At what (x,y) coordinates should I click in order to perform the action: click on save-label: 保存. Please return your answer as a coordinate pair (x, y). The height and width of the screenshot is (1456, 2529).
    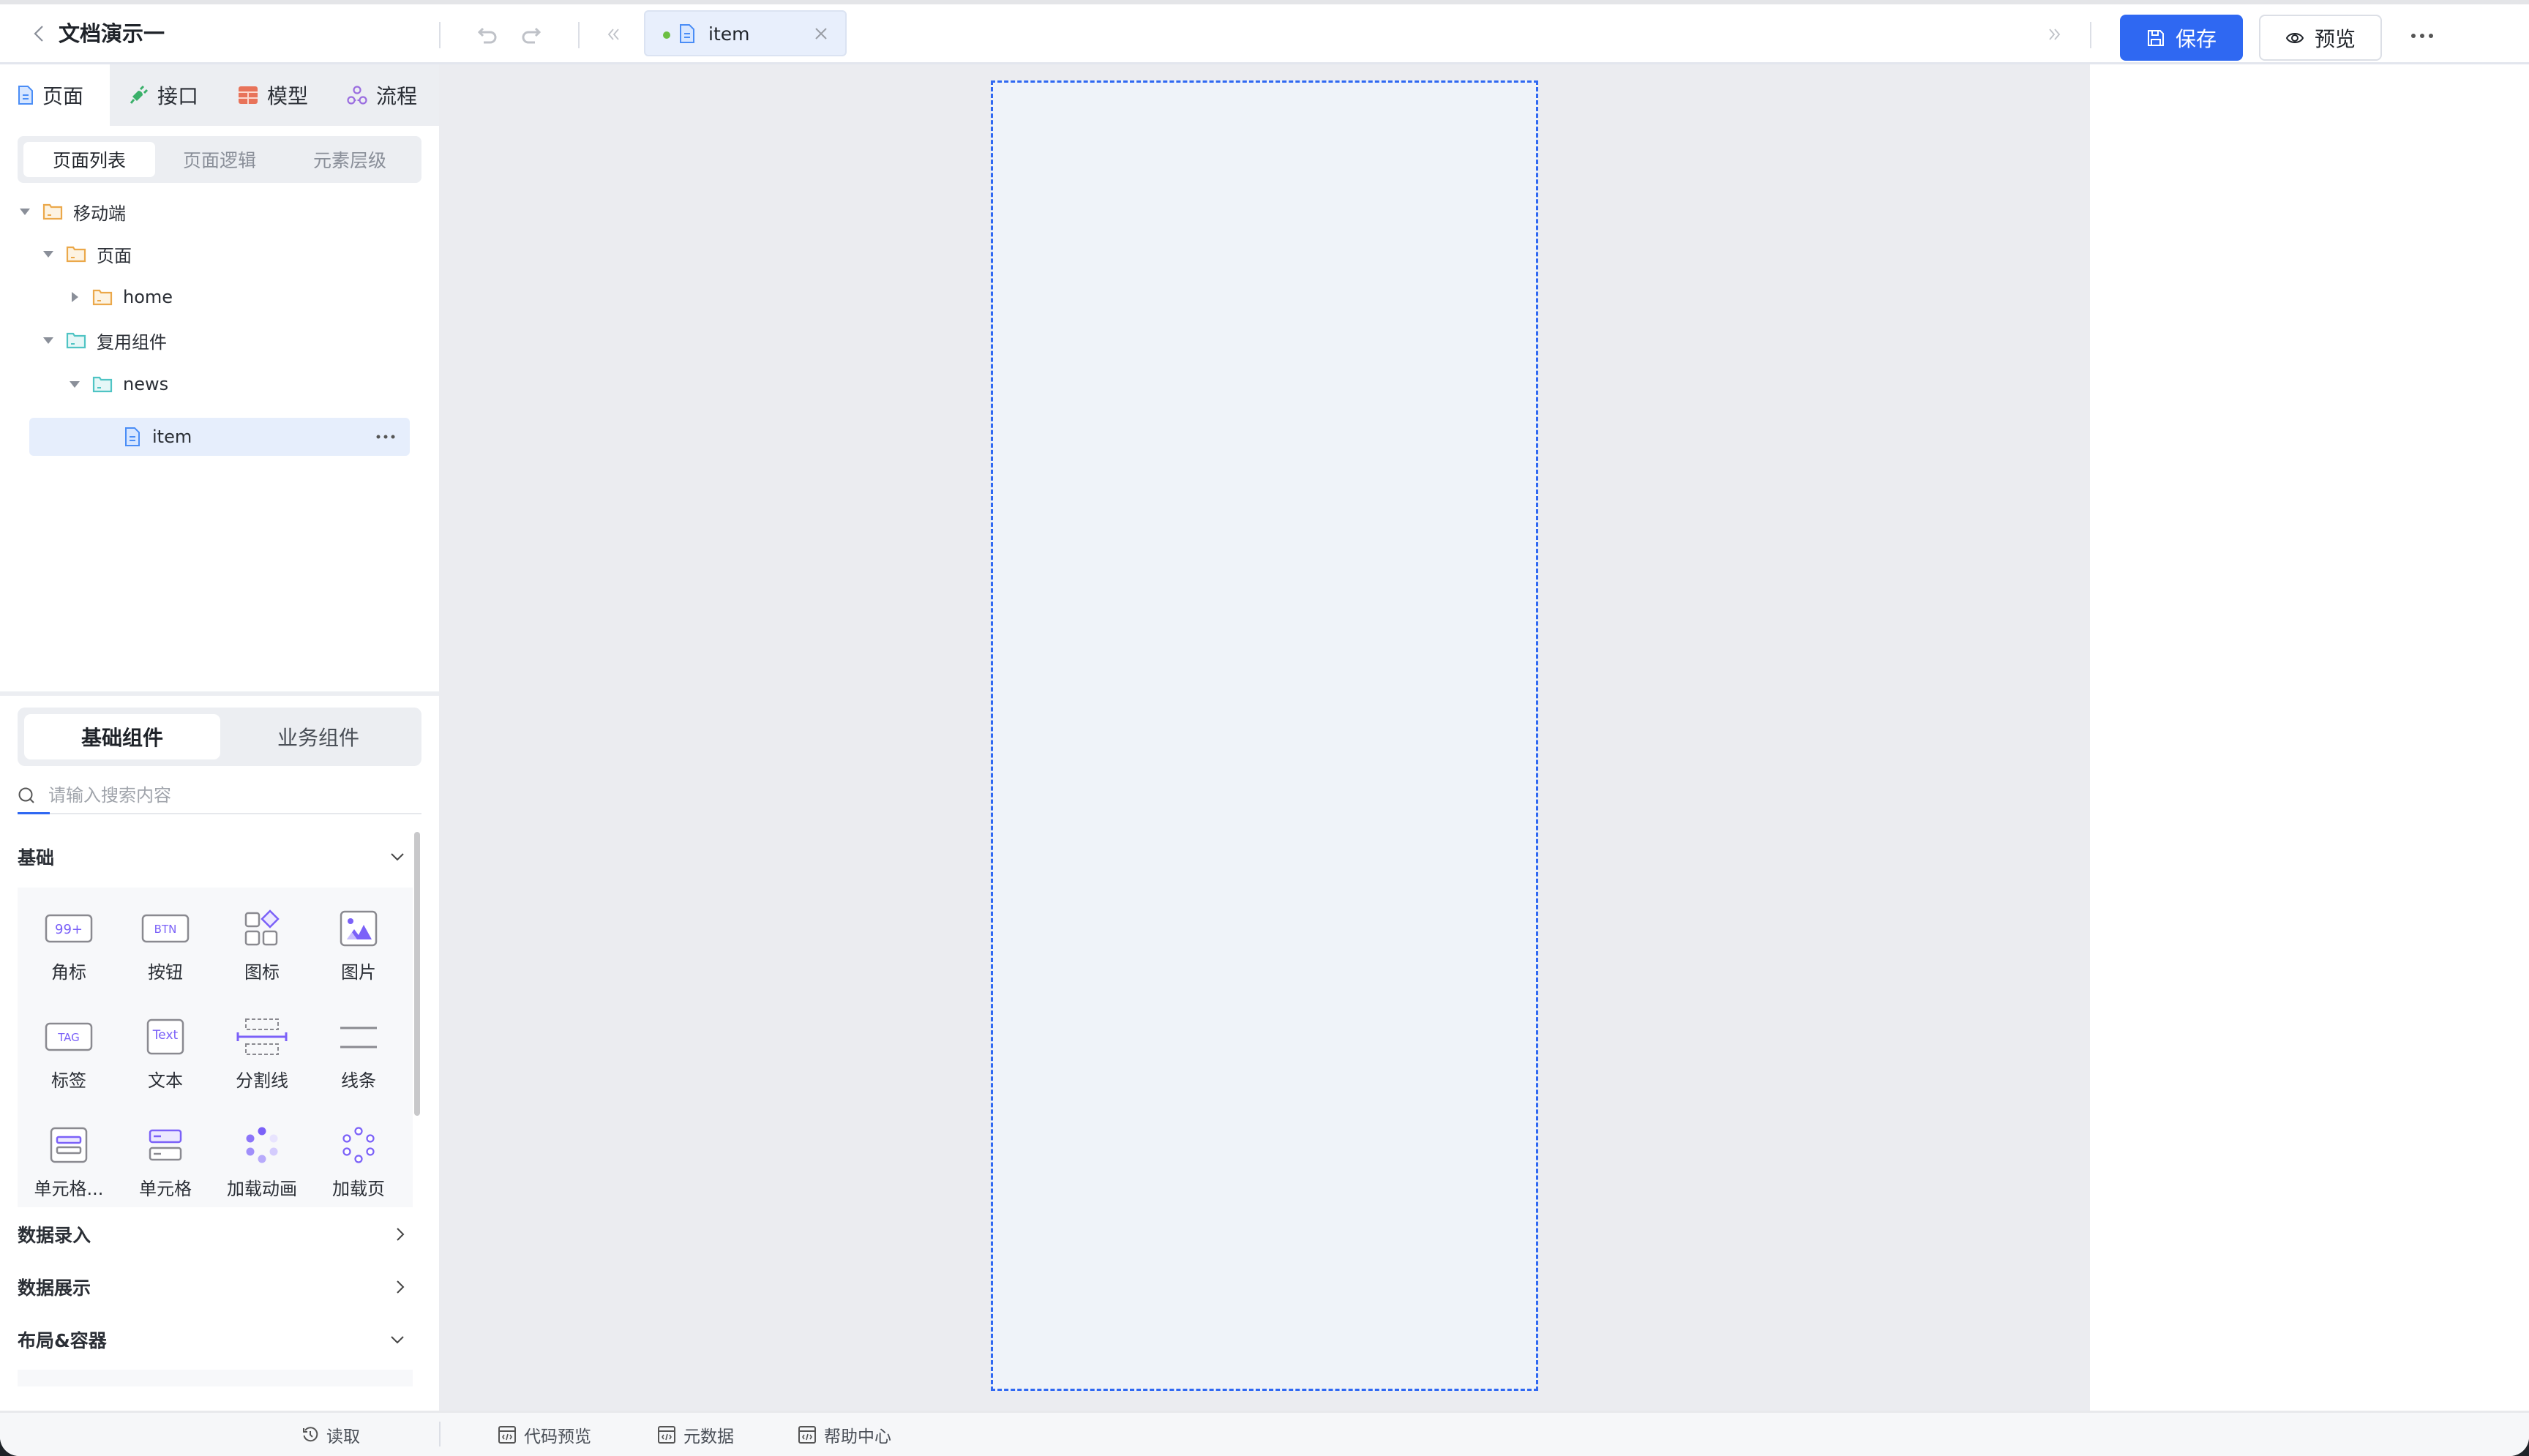
    Looking at the image, I should click on (2196, 38).